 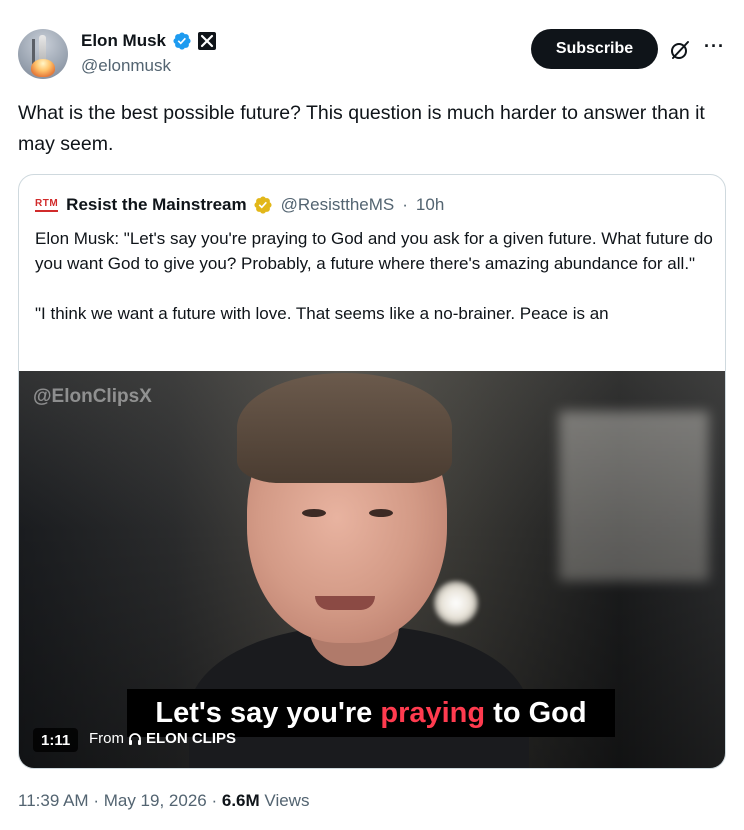 What do you see at coordinates (344, 428) in the screenshot?
I see `video-person-hair` at bounding box center [344, 428].